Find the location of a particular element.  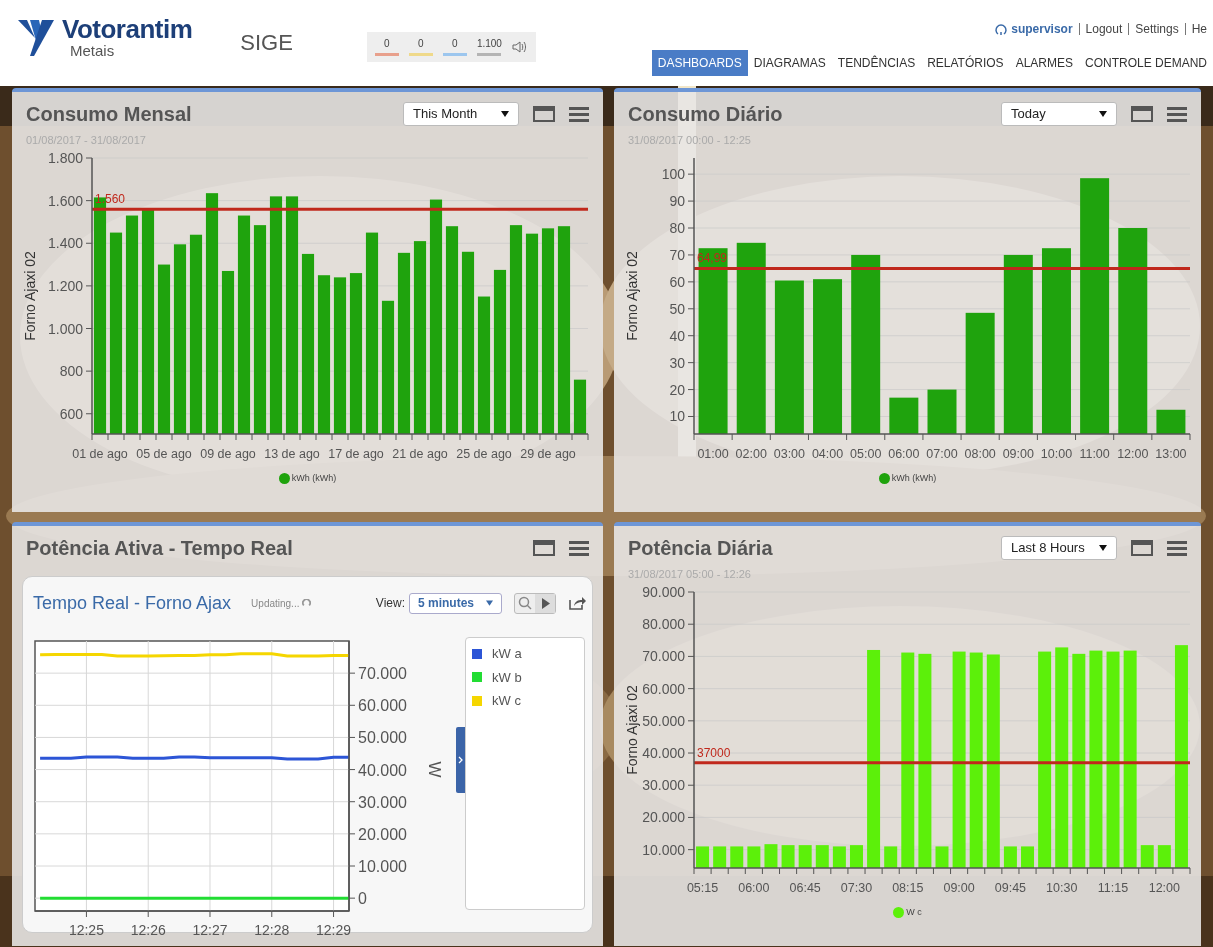

axis-tick-label: 13:00 is located at coordinates (1171, 454).